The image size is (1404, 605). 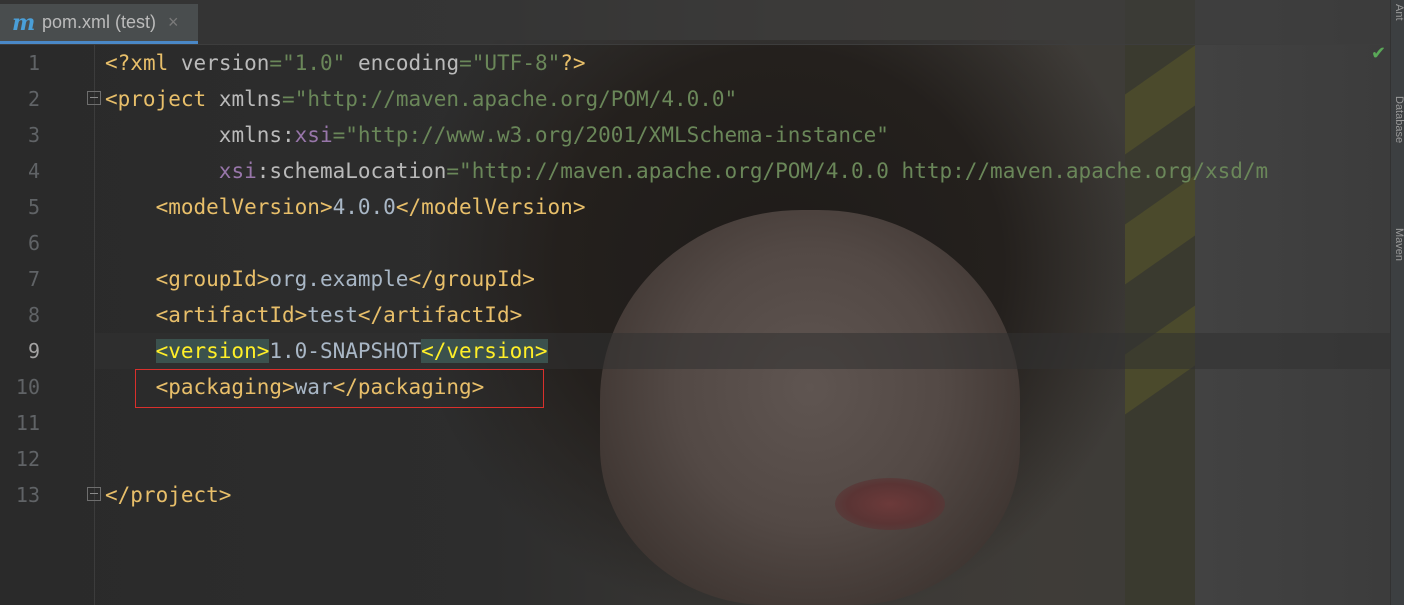 What do you see at coordinates (33, 243) in the screenshot?
I see `line-number: 6` at bounding box center [33, 243].